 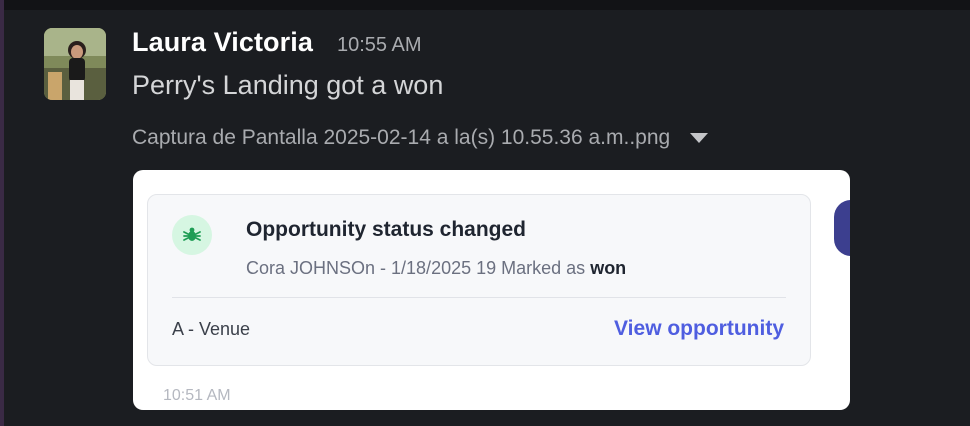 I want to click on card-timestamp: 10:51 AM, so click(x=197, y=395).